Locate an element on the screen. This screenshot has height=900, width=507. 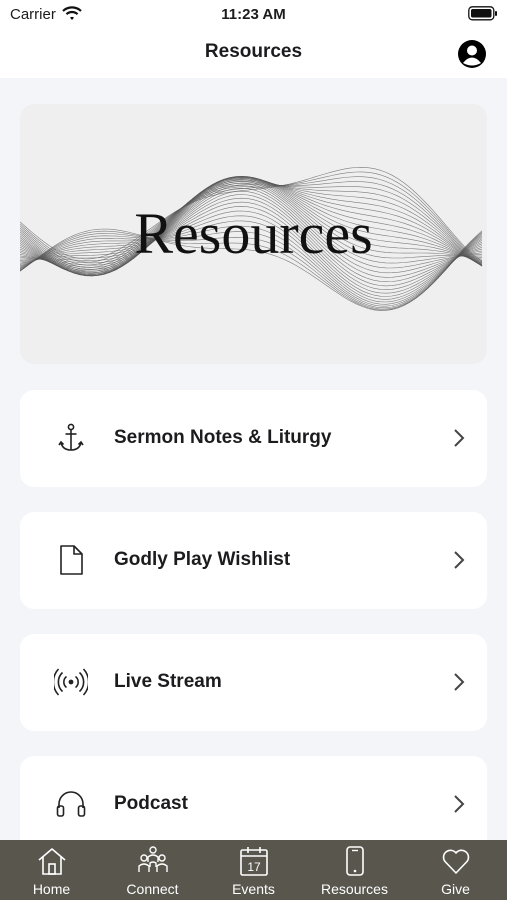
tab-label: Connect is located at coordinates (152, 889).